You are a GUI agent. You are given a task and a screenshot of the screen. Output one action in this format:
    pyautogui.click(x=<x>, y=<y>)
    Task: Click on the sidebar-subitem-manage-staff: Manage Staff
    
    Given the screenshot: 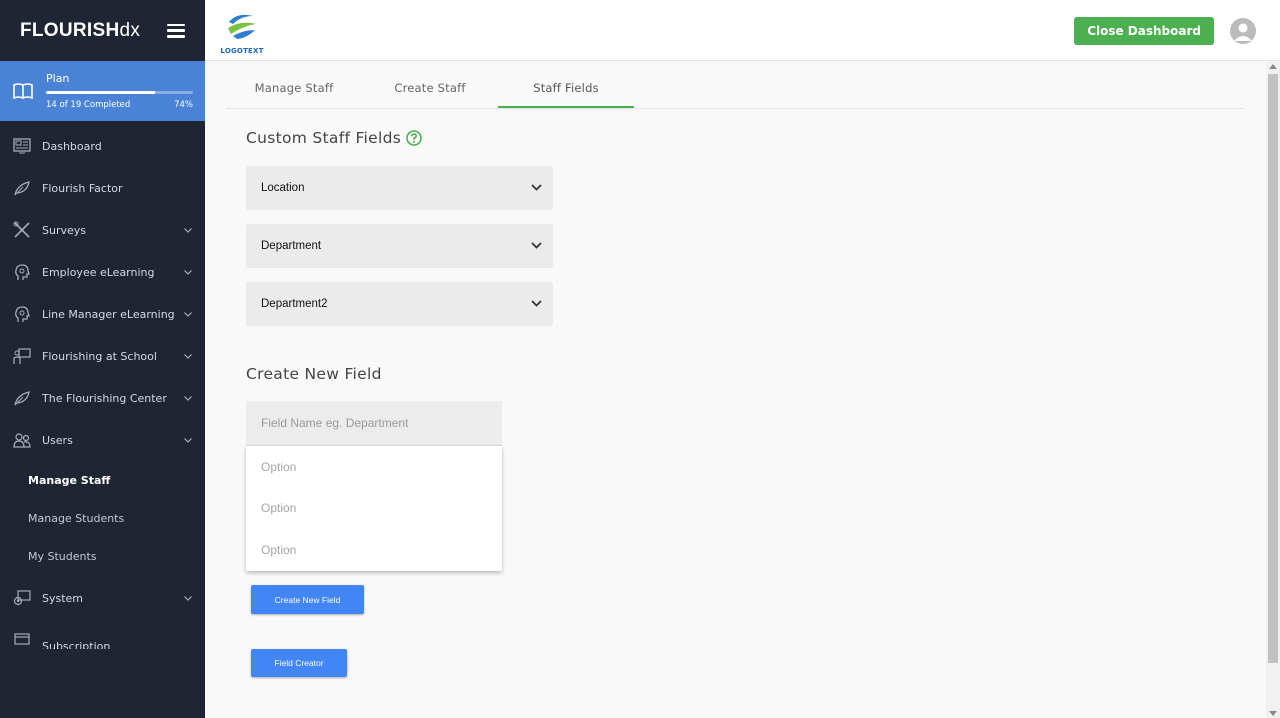 What is the action you would take?
    pyautogui.click(x=102, y=480)
    